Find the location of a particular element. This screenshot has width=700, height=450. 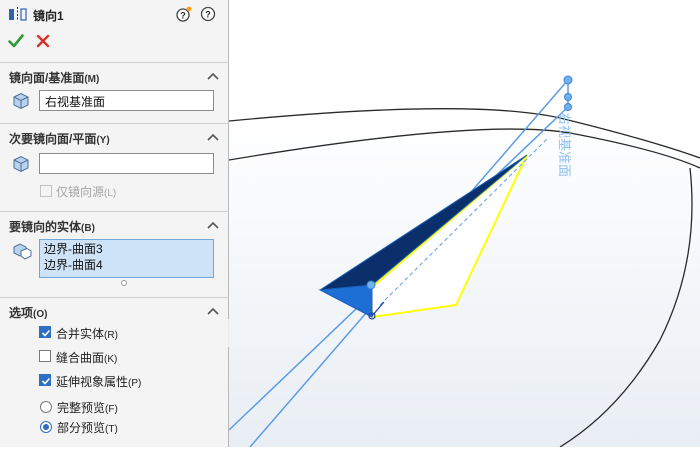

section-title-bodies: 要镜向的实体(B) is located at coordinates (52, 226).